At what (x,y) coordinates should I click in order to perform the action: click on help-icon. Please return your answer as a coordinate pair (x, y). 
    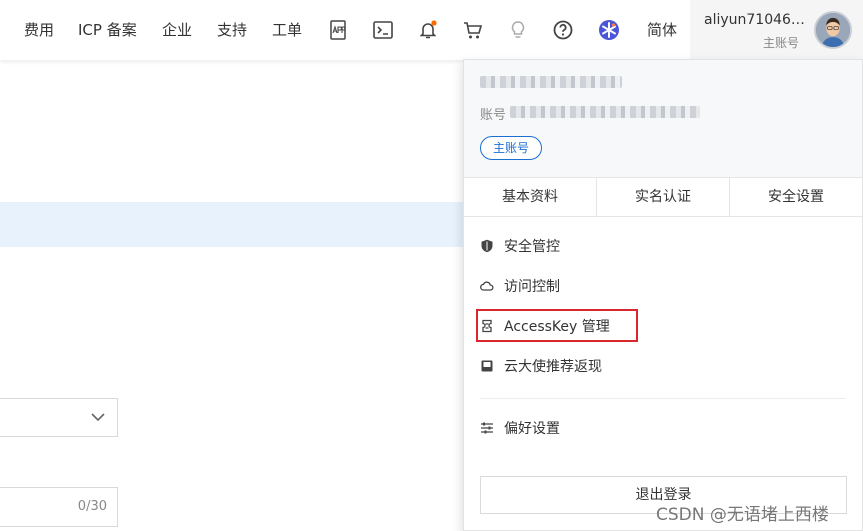
    Looking at the image, I should click on (563, 30).